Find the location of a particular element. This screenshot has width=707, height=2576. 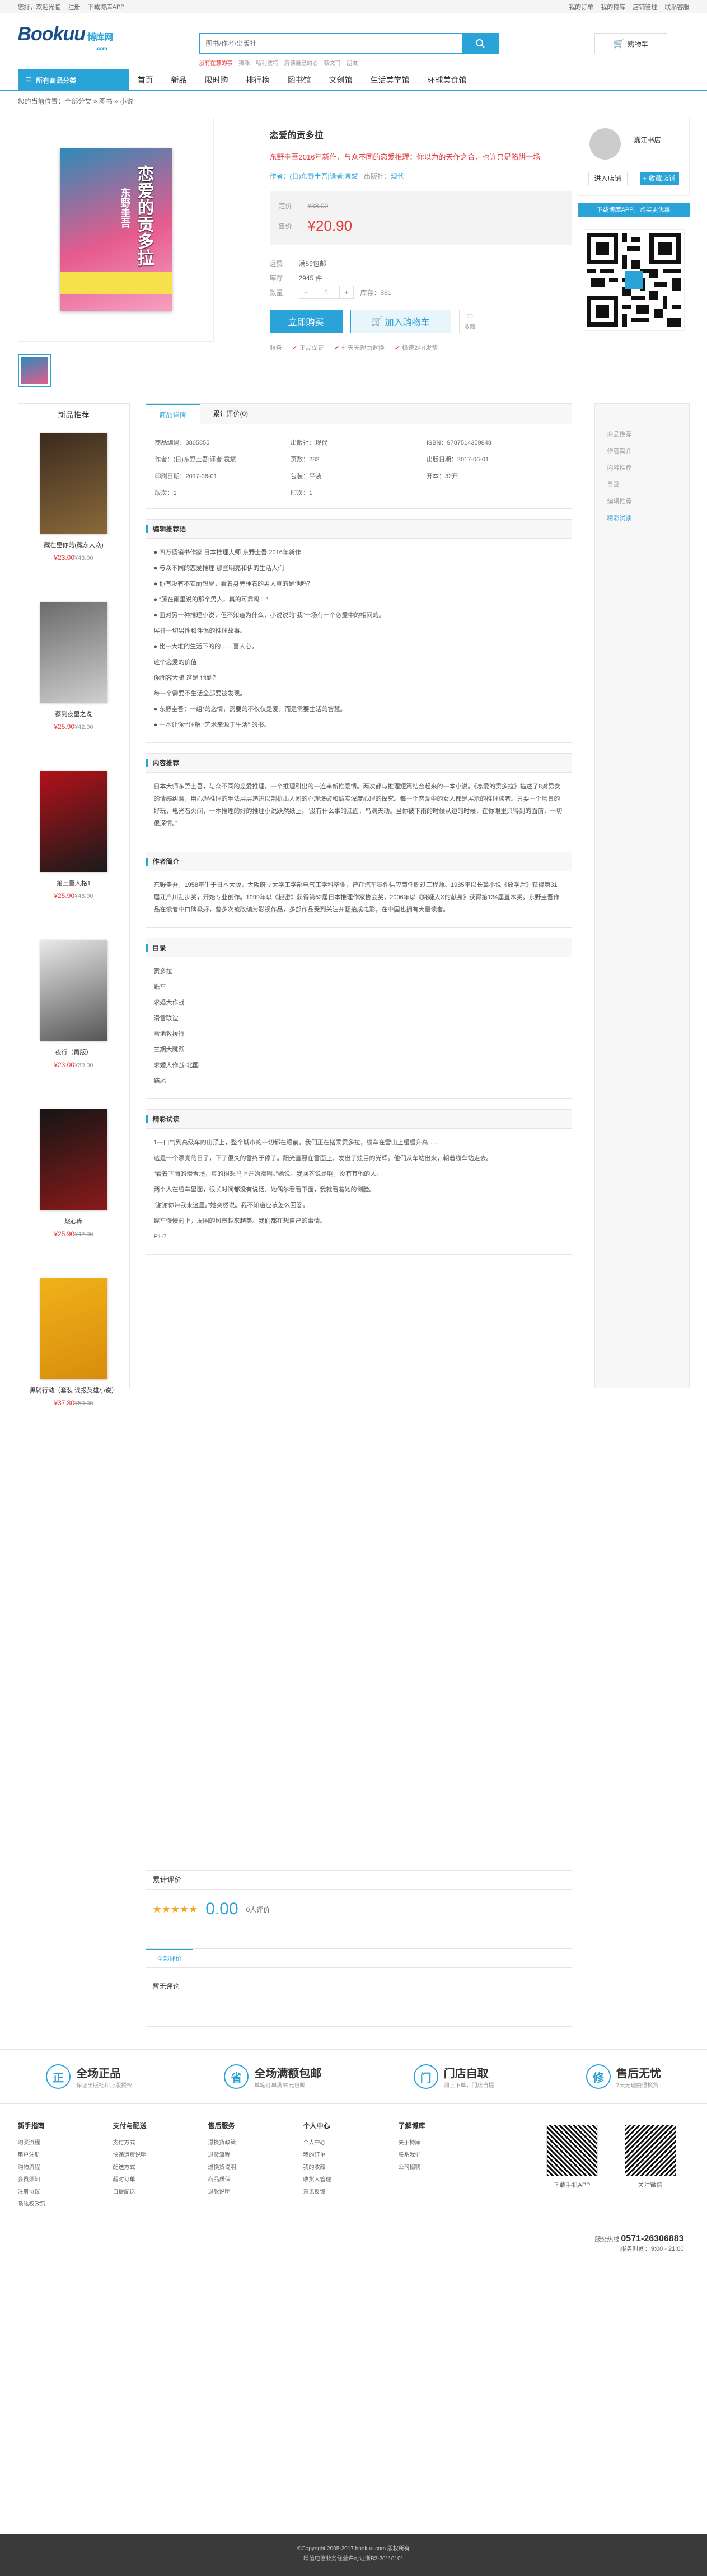

search-input is located at coordinates (331, 43).